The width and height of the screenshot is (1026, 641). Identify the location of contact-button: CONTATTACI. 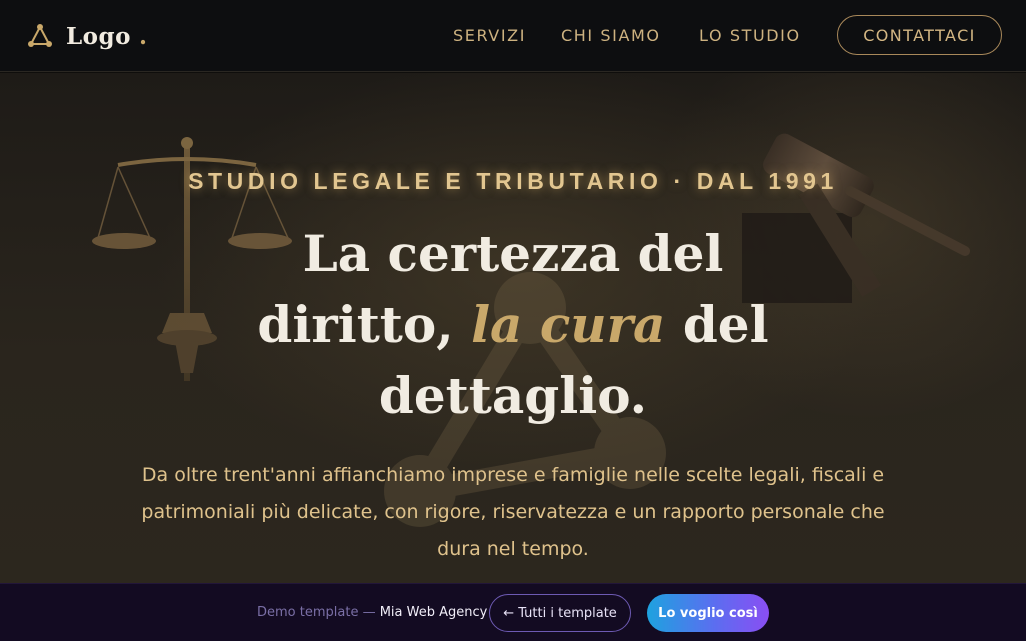
(919, 35).